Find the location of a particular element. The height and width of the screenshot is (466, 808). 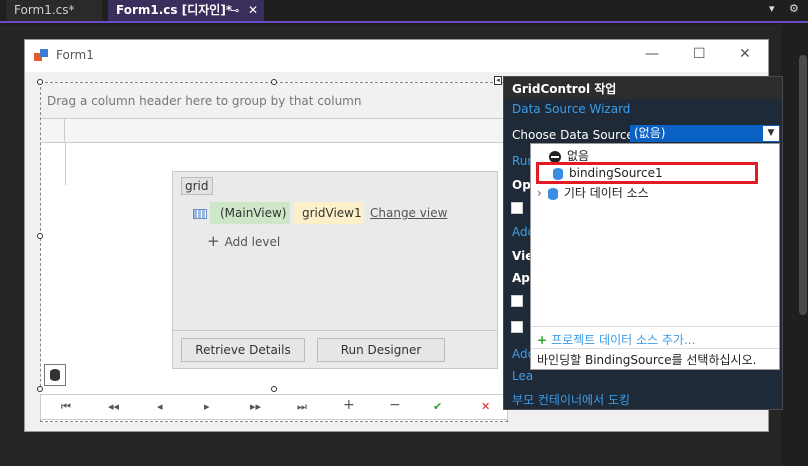

dropdown-description: 바인딩할 BindingSource를 선택하십시오. is located at coordinates (647, 360).